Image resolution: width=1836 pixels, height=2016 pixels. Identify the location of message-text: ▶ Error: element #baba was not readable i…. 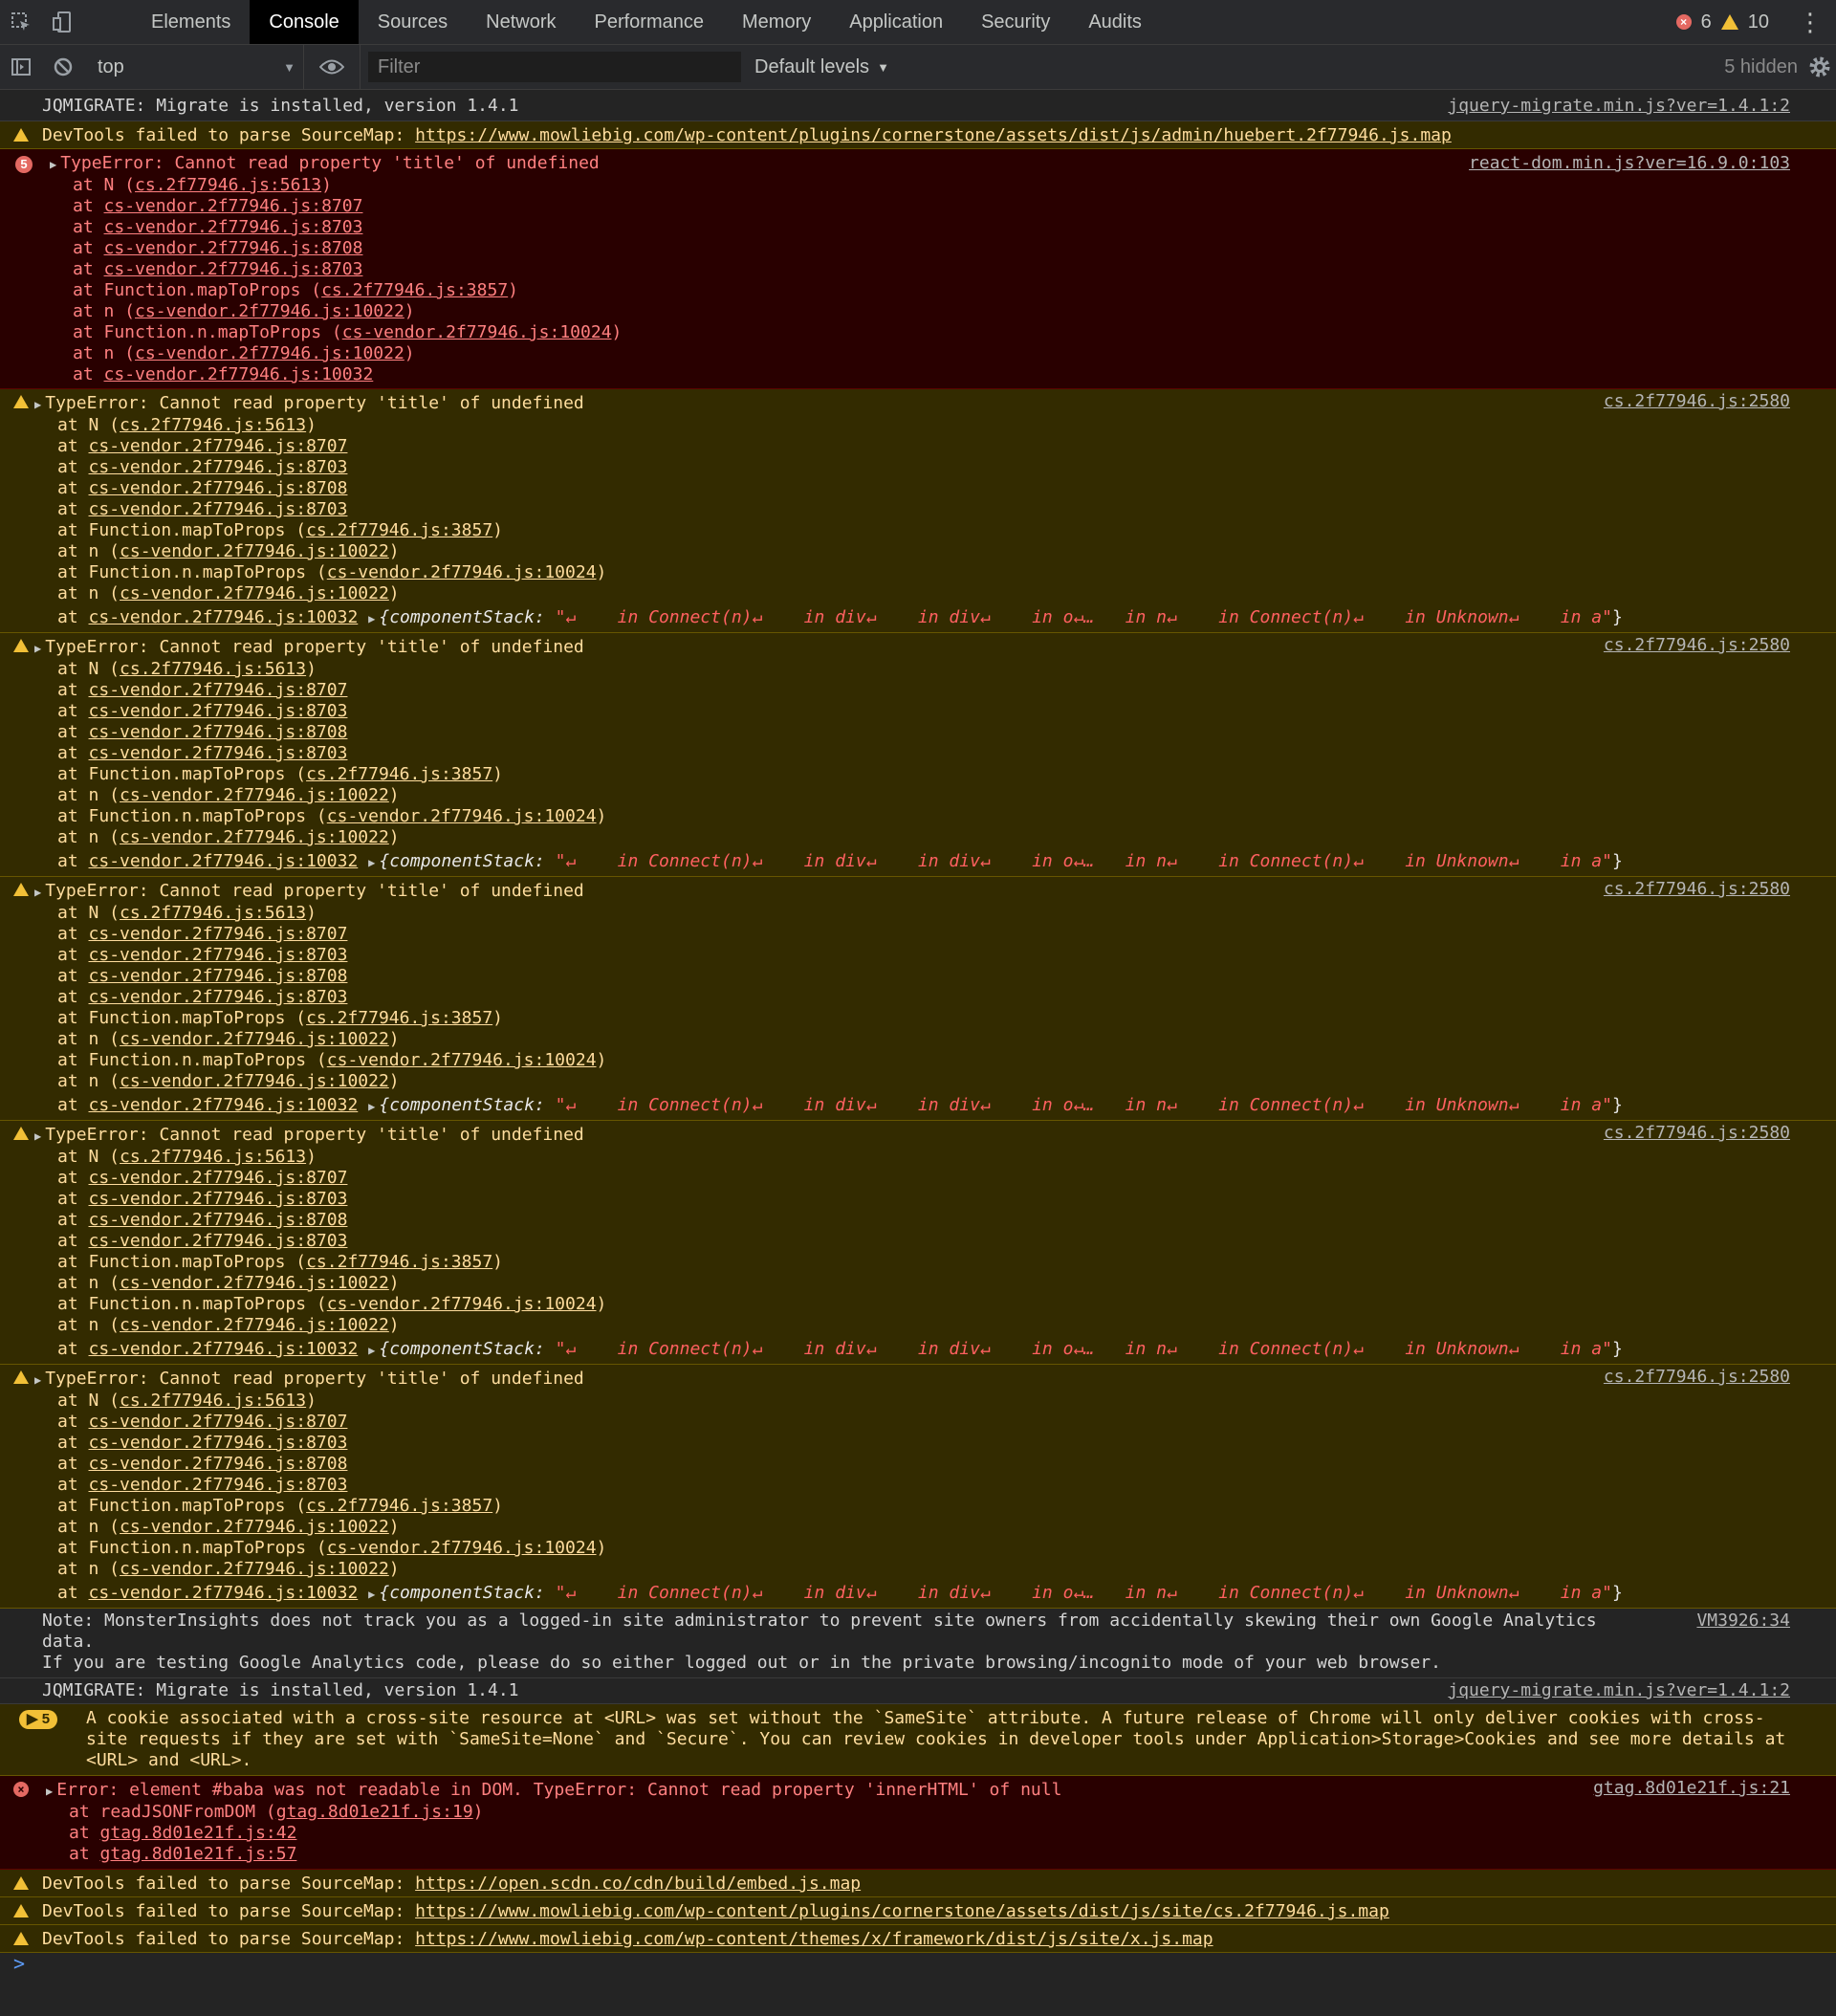
(920, 1791).